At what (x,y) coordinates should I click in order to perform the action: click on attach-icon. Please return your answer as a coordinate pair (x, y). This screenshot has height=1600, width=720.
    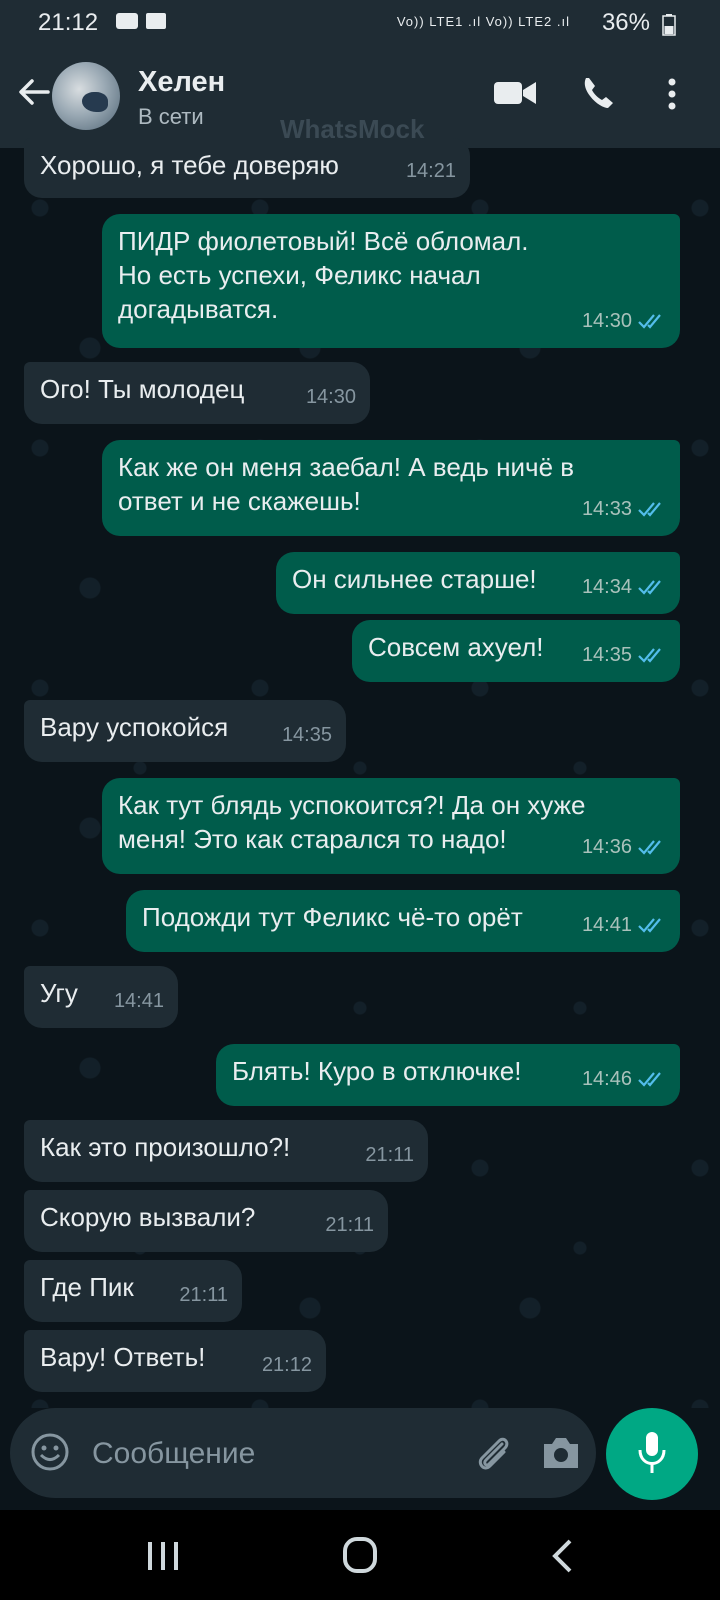
    Looking at the image, I should click on (494, 1454).